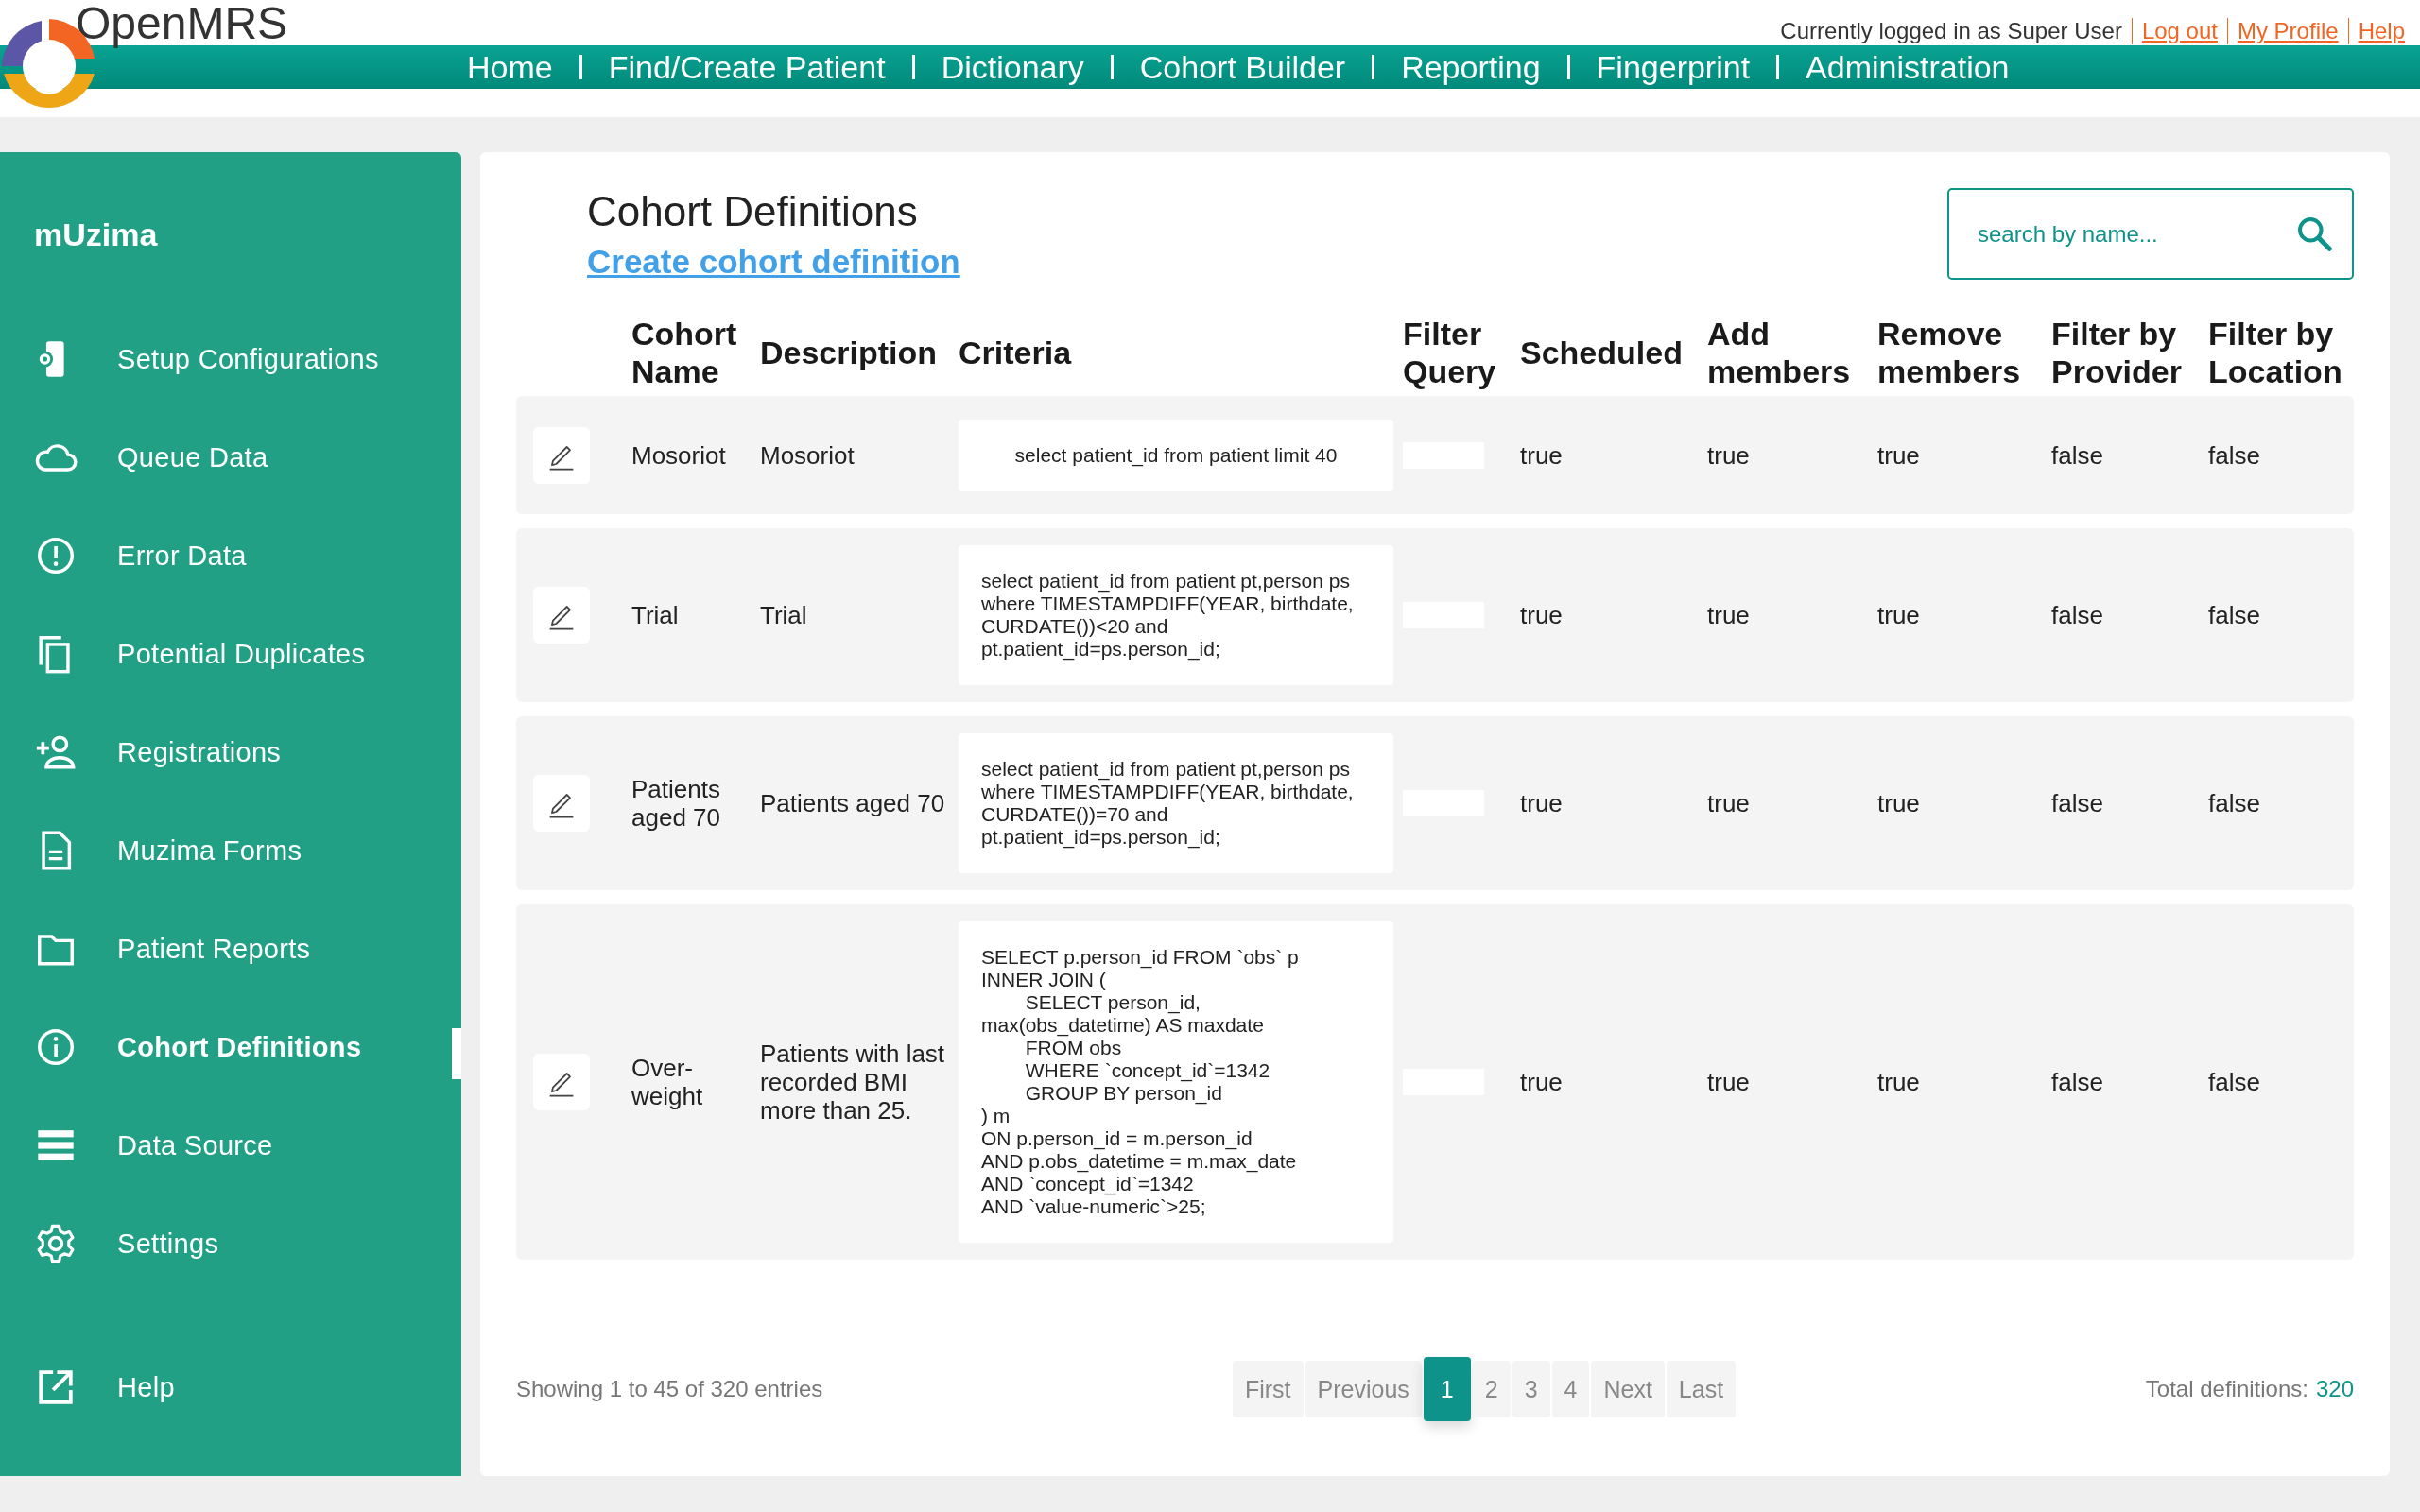  What do you see at coordinates (1628, 1389) in the screenshot?
I see `page-button: Next` at bounding box center [1628, 1389].